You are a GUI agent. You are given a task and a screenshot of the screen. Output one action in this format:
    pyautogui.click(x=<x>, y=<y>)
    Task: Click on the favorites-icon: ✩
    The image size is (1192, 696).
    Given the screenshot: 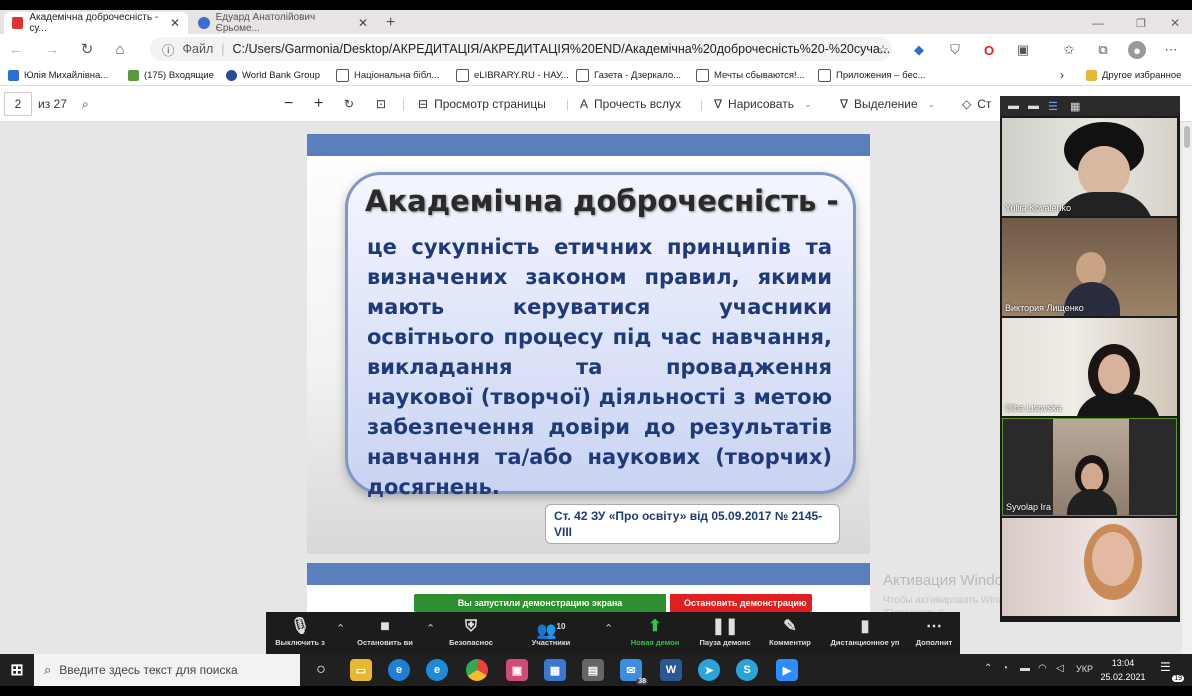 What is the action you would take?
    pyautogui.click(x=1069, y=50)
    